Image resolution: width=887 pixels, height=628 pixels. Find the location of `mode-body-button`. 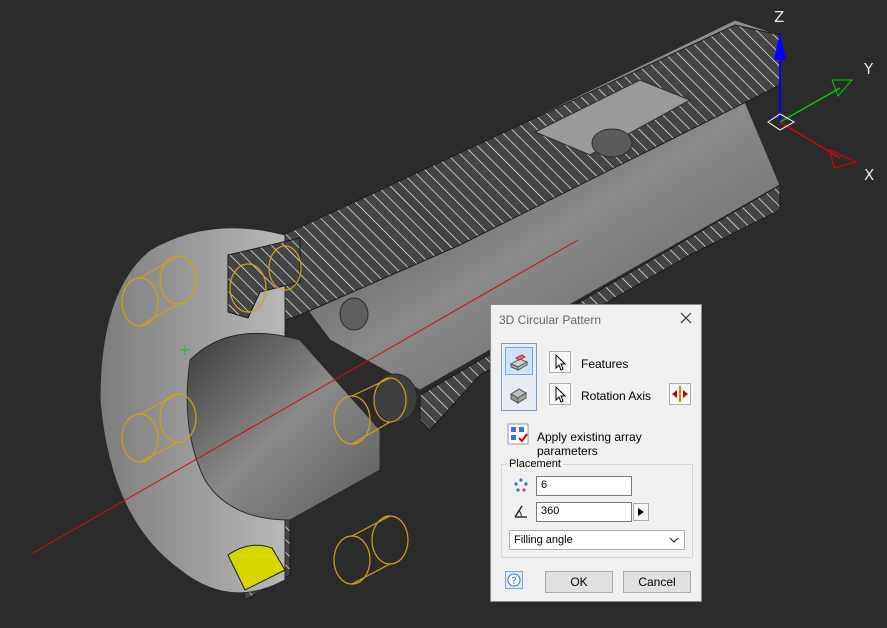

mode-body-button is located at coordinates (519, 394).